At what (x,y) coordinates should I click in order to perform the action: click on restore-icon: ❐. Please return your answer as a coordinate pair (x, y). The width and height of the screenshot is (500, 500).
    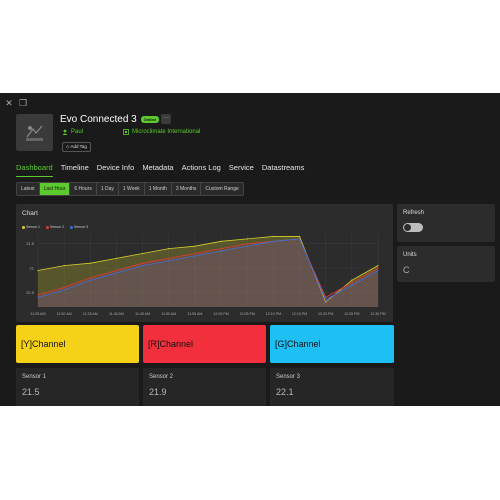
    Looking at the image, I should click on (23, 103).